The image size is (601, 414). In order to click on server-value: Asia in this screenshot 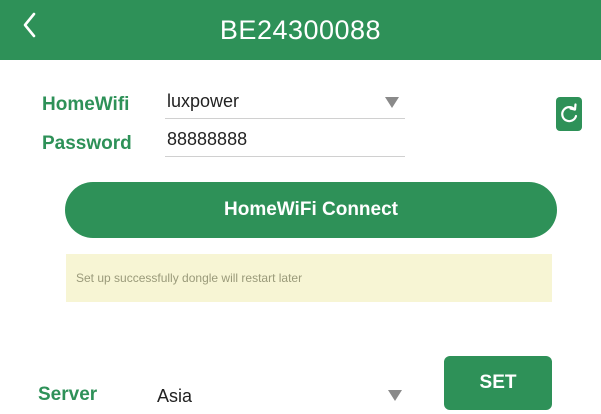, I will do `click(175, 396)`.